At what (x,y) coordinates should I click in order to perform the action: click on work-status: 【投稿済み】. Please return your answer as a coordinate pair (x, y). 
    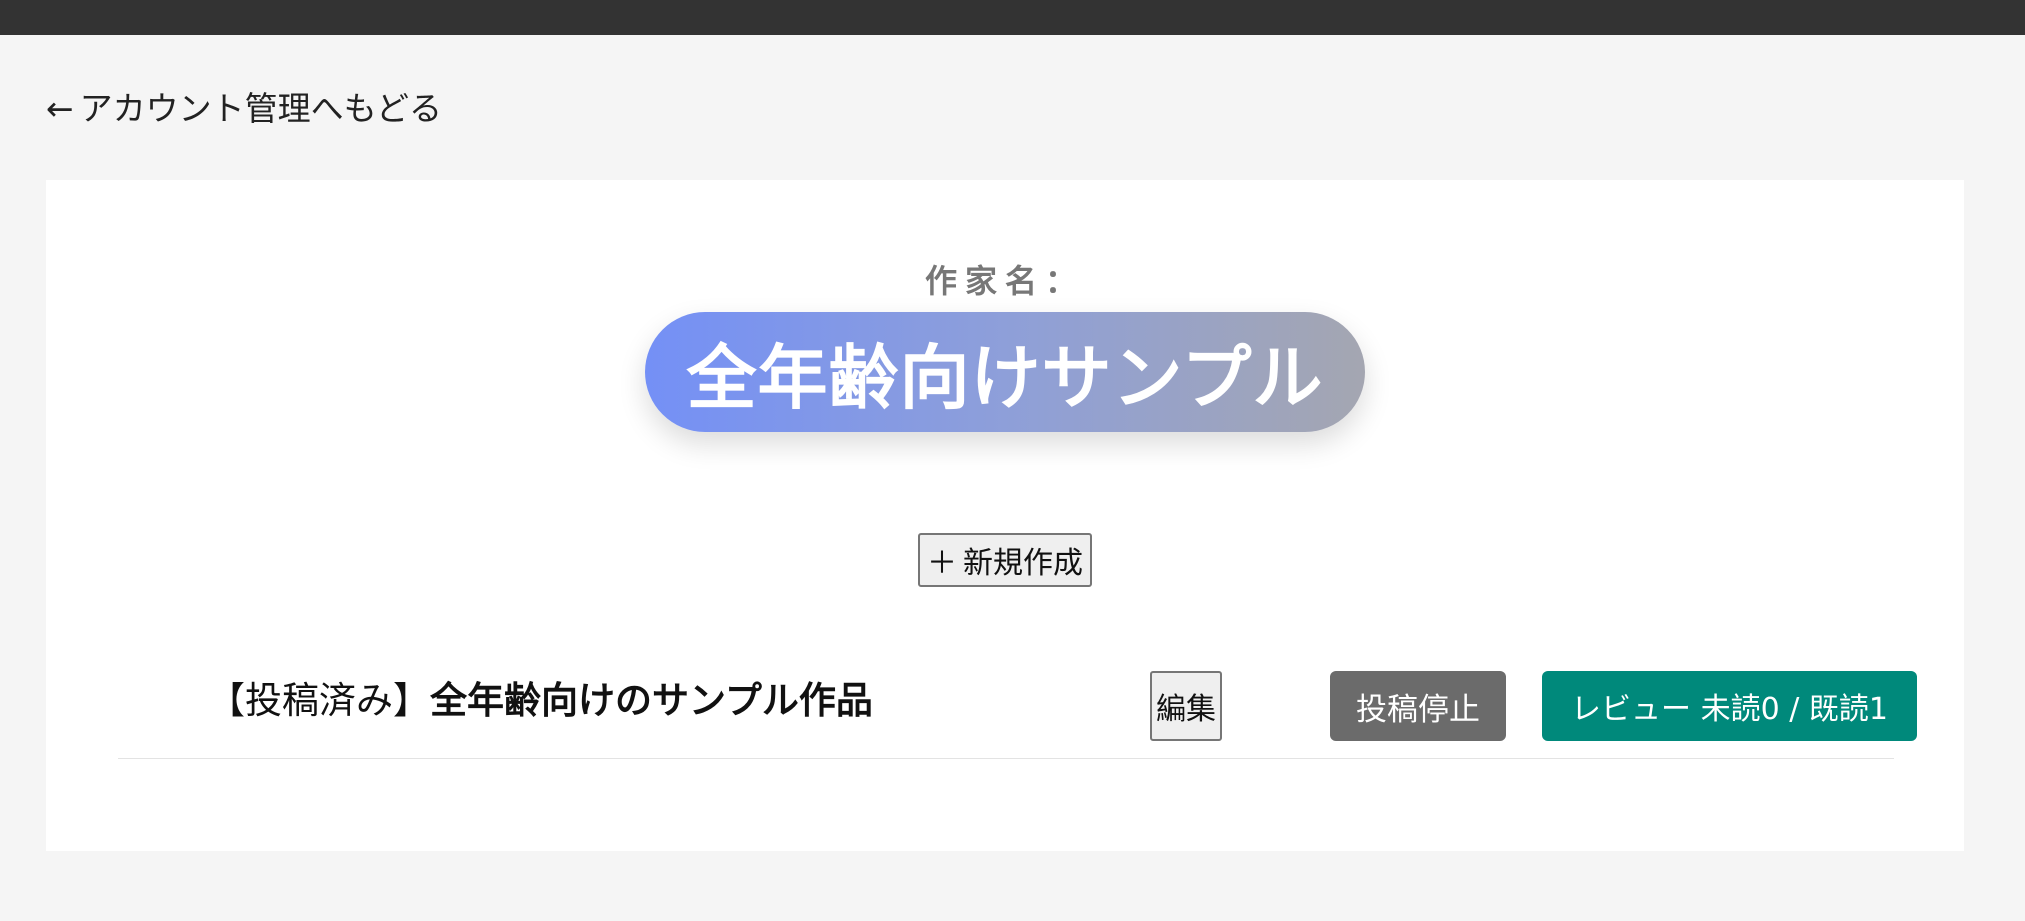
    Looking at the image, I should click on (319, 700).